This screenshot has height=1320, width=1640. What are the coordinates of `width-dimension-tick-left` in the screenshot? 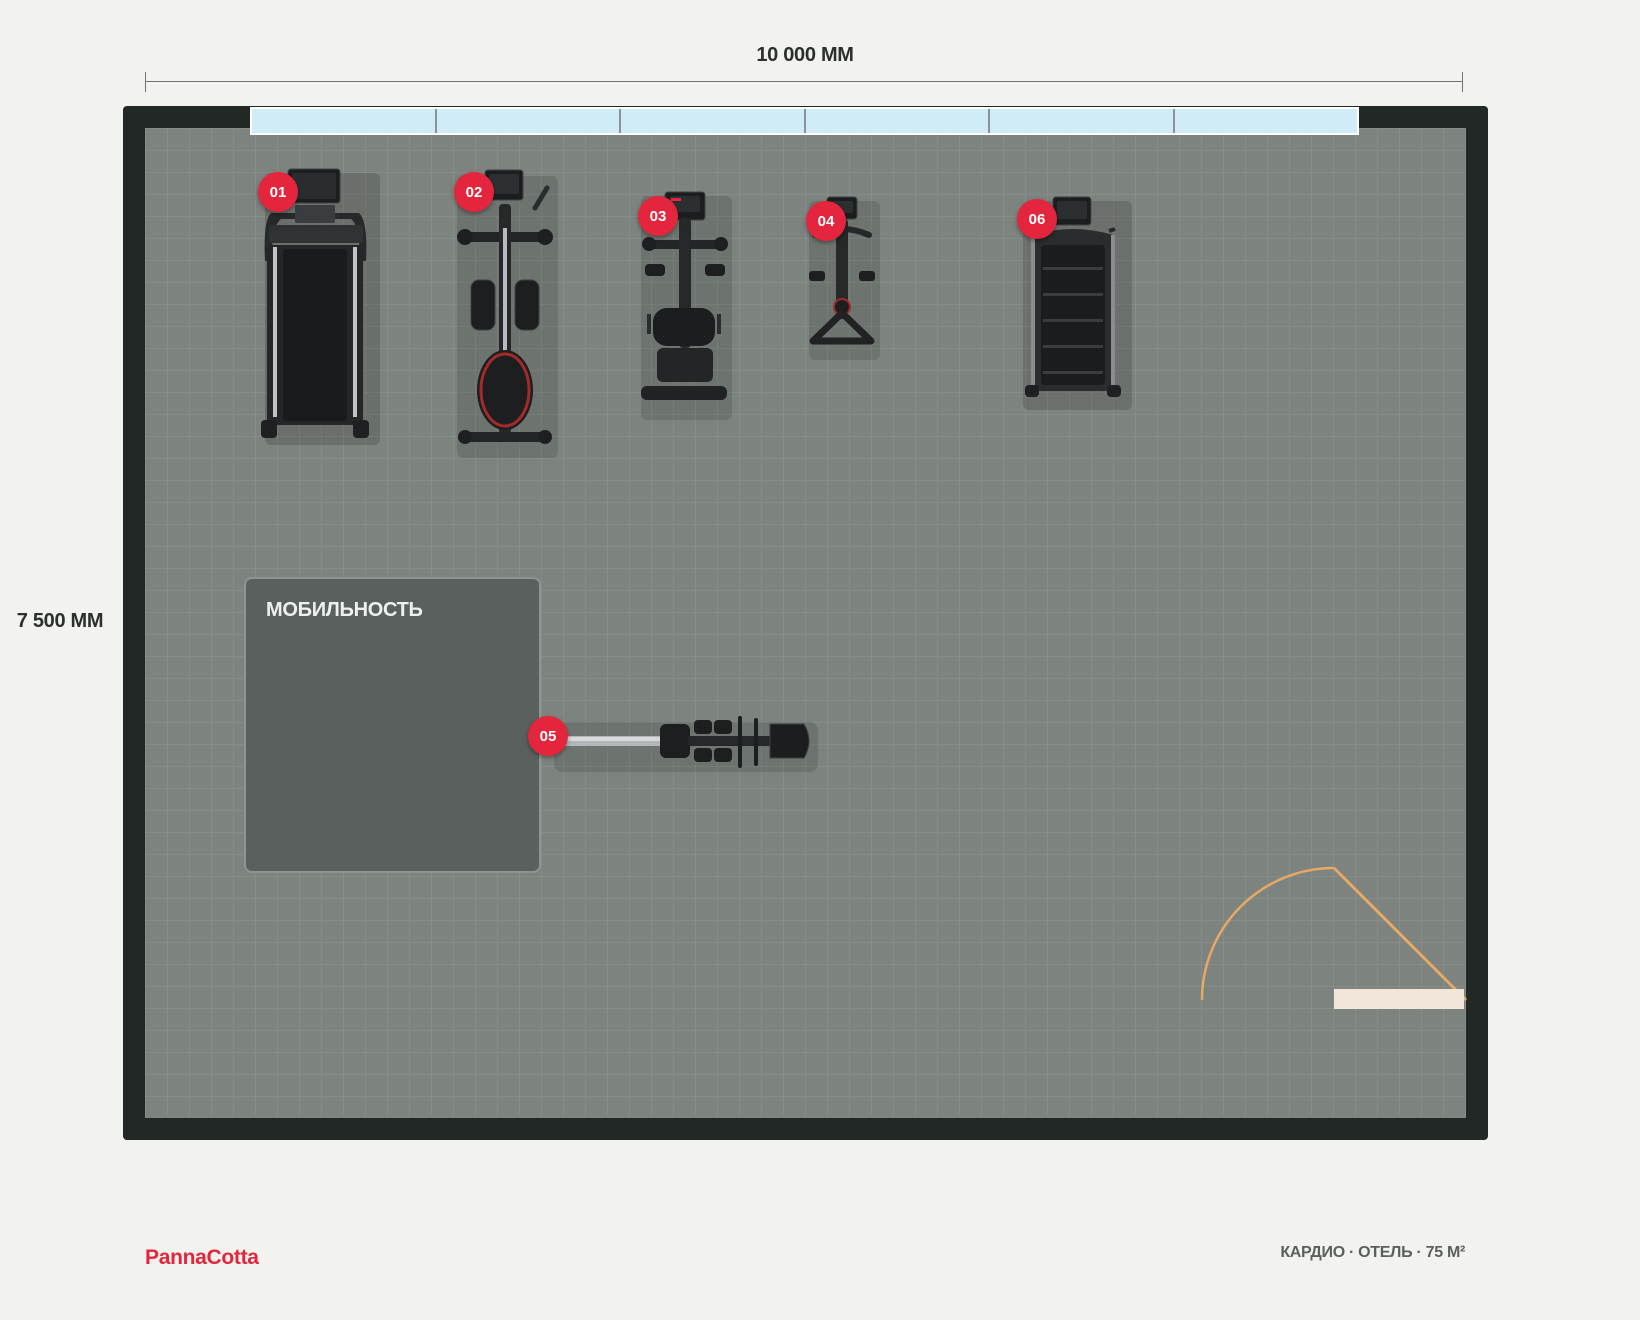 It's located at (145, 82).